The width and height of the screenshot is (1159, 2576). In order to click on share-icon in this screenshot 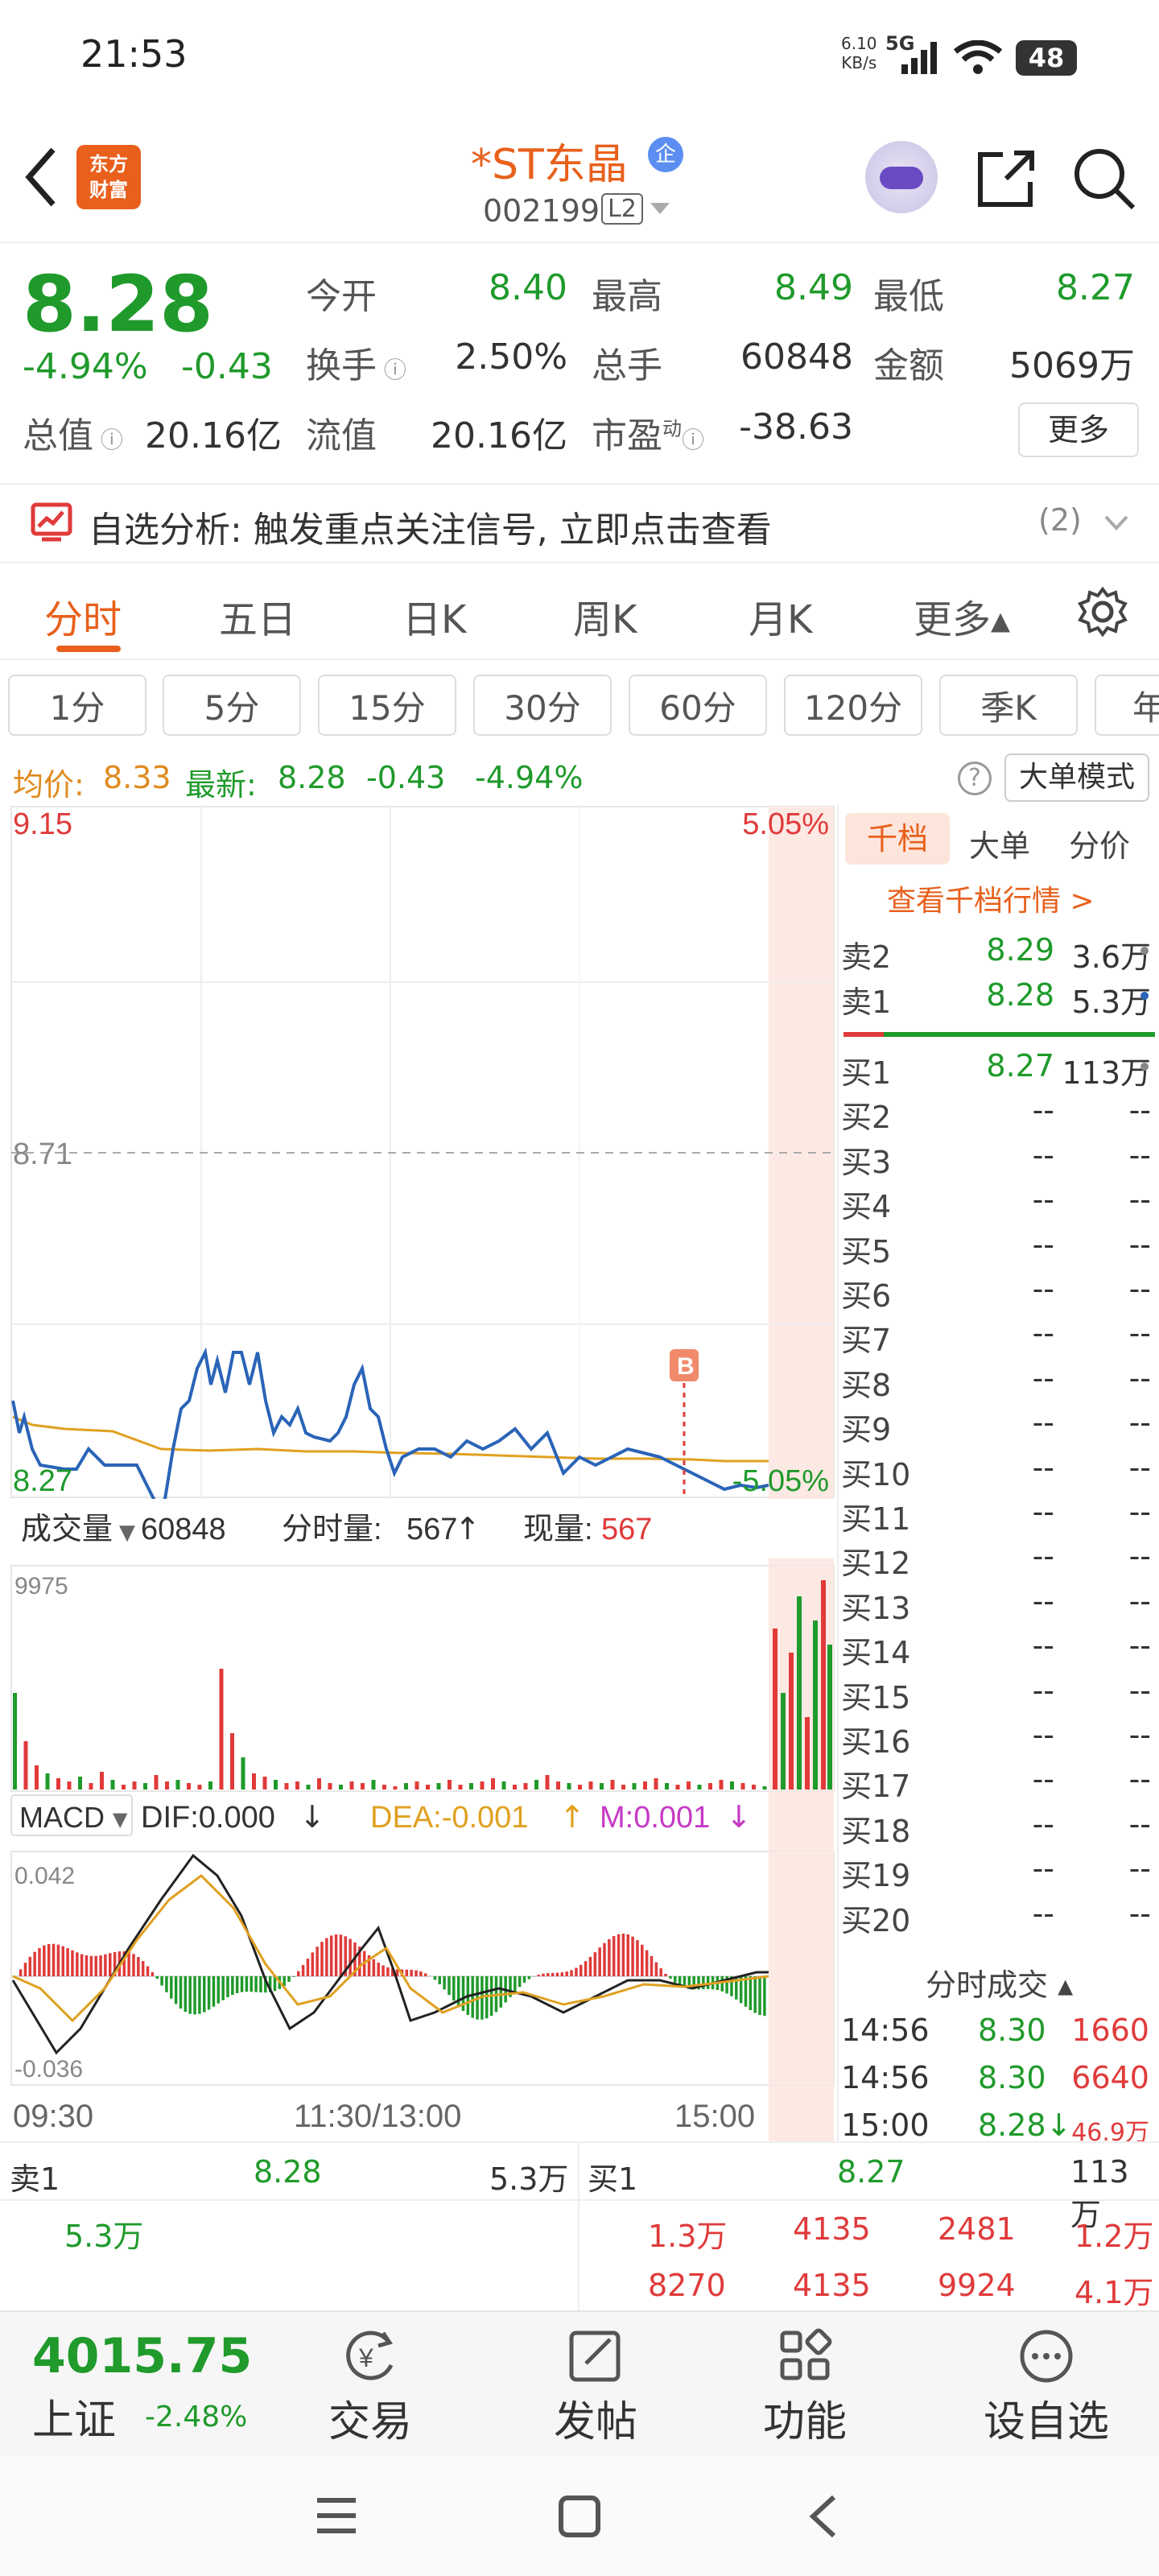, I will do `click(1006, 179)`.